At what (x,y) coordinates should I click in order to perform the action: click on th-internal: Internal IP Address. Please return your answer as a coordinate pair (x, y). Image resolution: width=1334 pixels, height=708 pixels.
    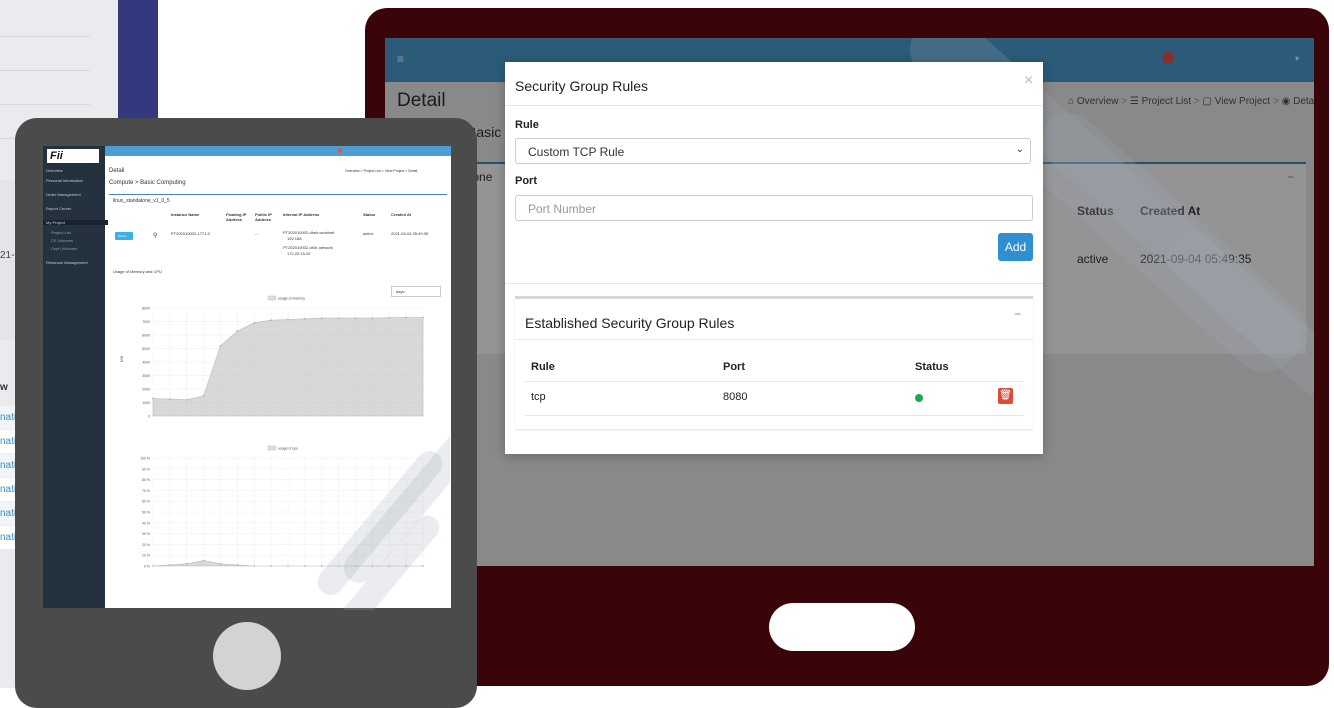
    Looking at the image, I should click on (301, 214).